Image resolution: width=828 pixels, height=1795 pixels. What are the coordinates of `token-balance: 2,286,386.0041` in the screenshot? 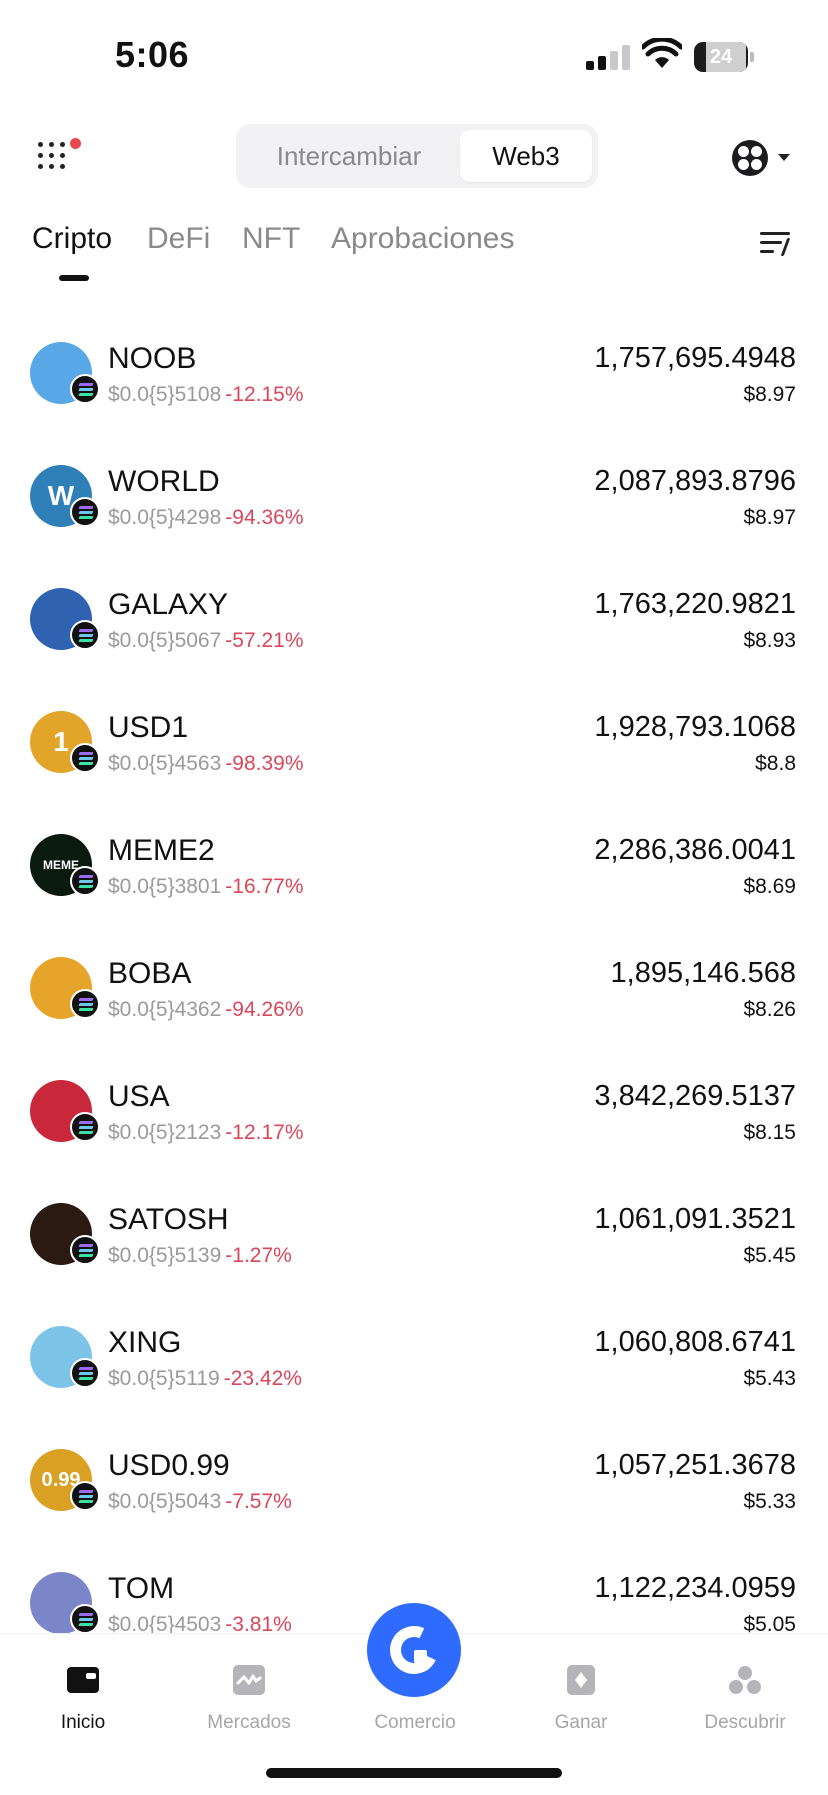 It's located at (695, 850).